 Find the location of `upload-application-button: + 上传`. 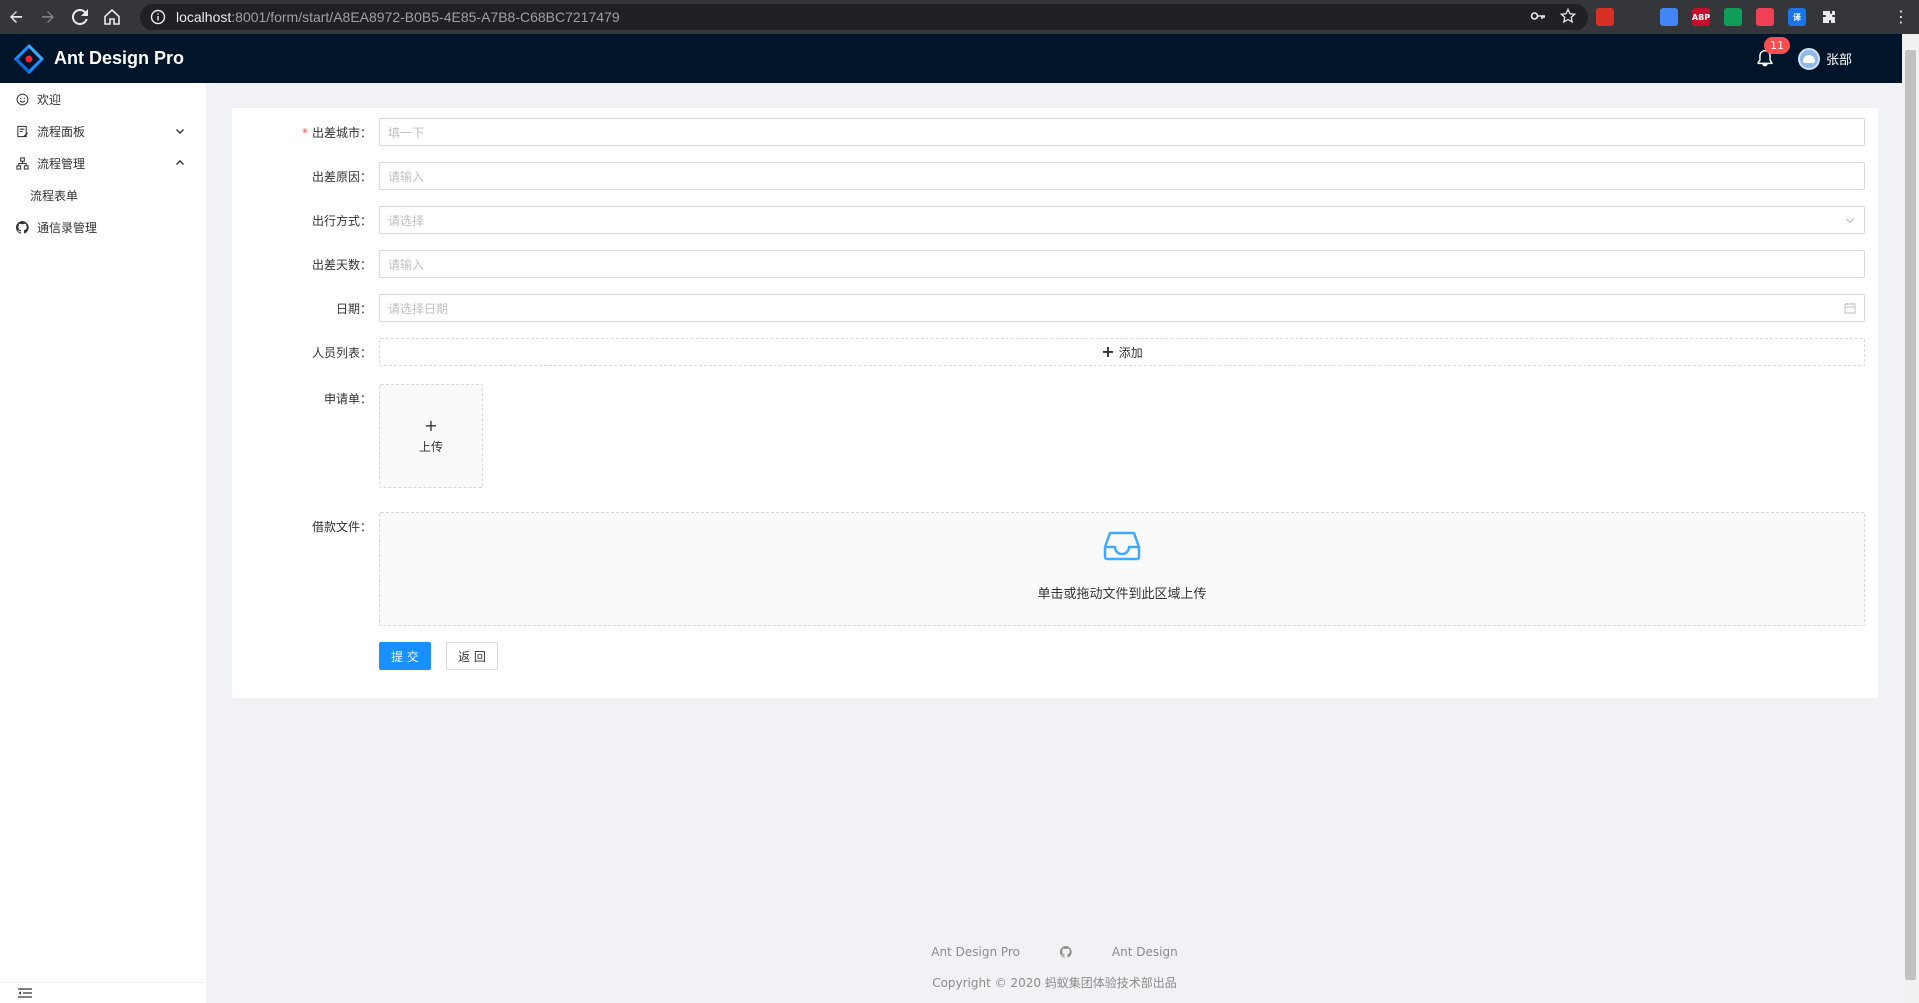

upload-application-button: + 上传 is located at coordinates (431, 436).